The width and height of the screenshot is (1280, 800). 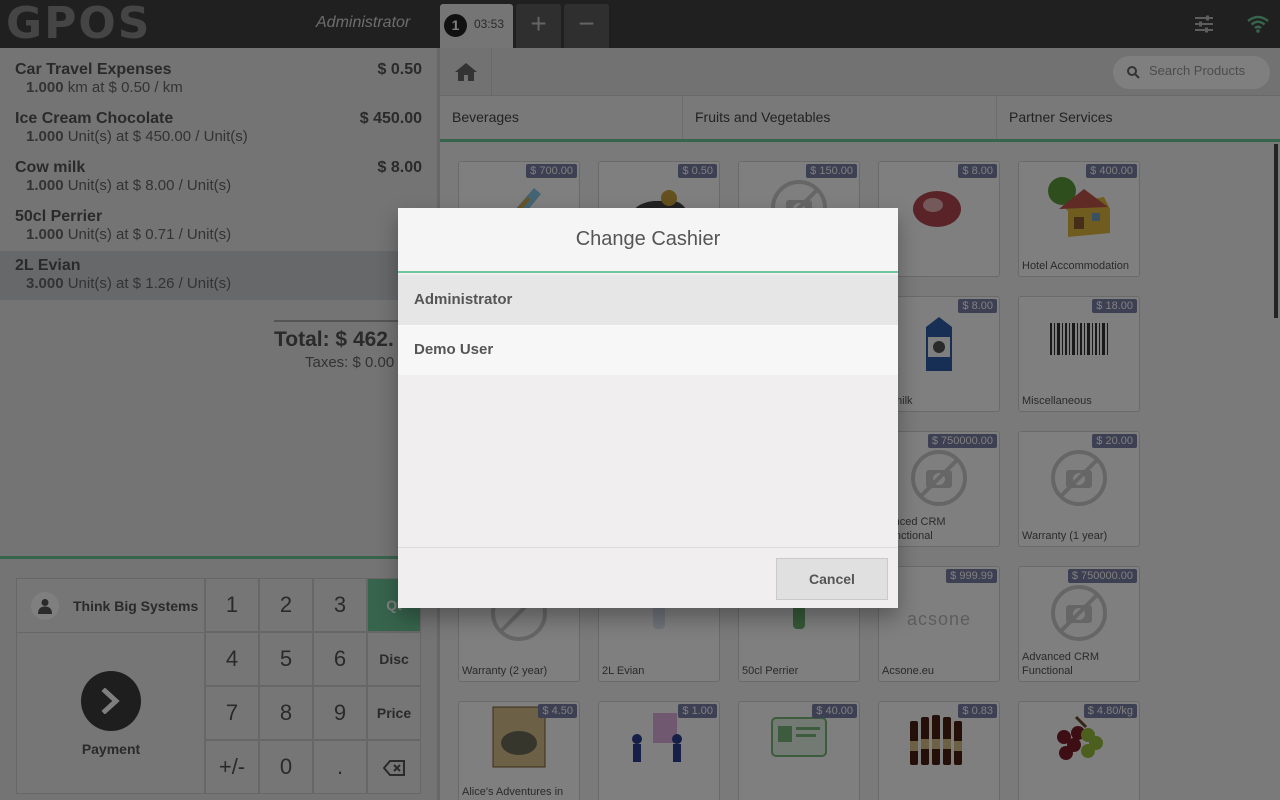 I want to click on cashier-option-demo-user: Demo User, so click(x=648, y=350).